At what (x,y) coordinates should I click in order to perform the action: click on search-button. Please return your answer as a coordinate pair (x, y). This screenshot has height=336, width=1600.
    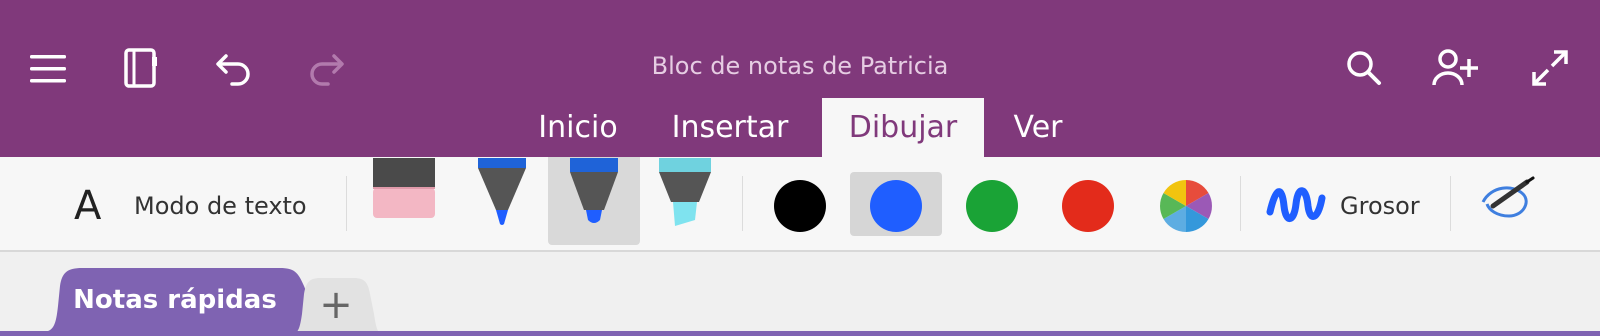
    Looking at the image, I should click on (1364, 68).